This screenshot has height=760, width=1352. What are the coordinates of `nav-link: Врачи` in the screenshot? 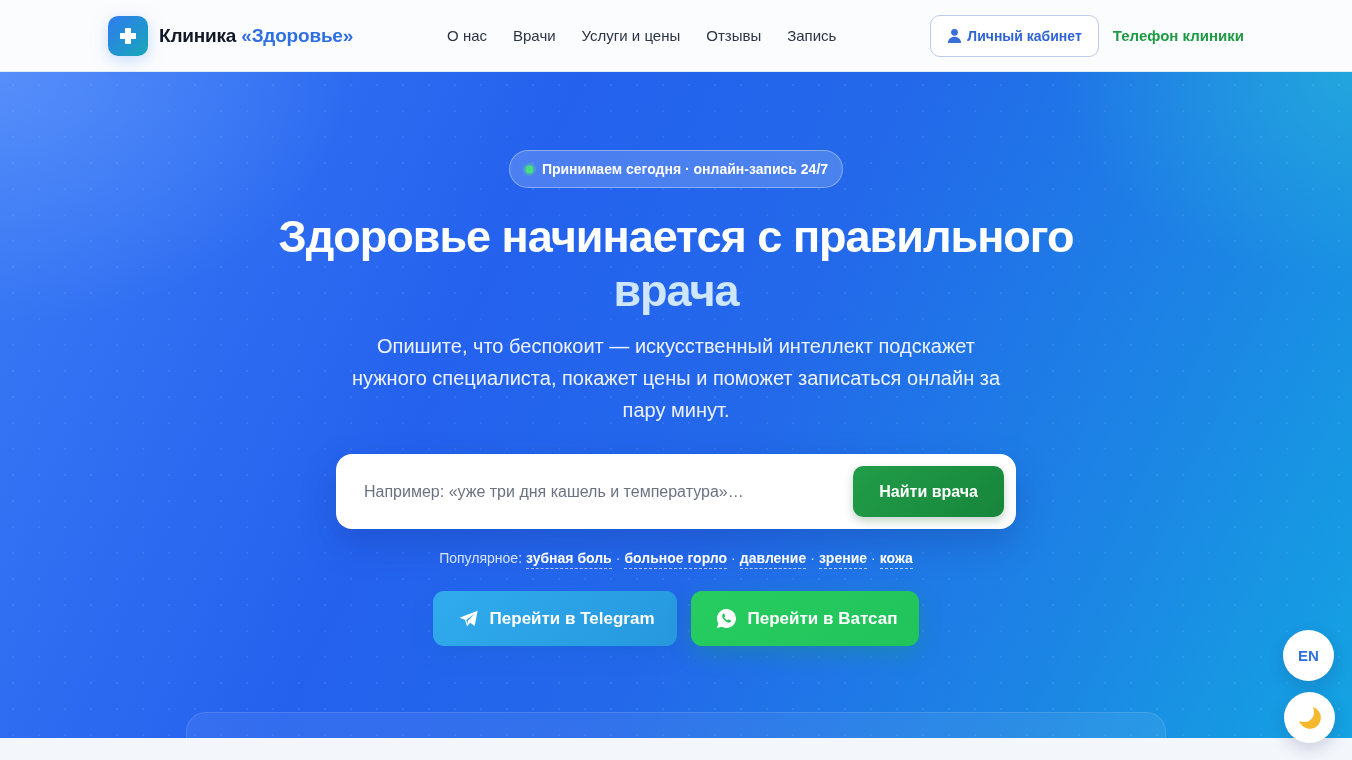 It's located at (534, 35).